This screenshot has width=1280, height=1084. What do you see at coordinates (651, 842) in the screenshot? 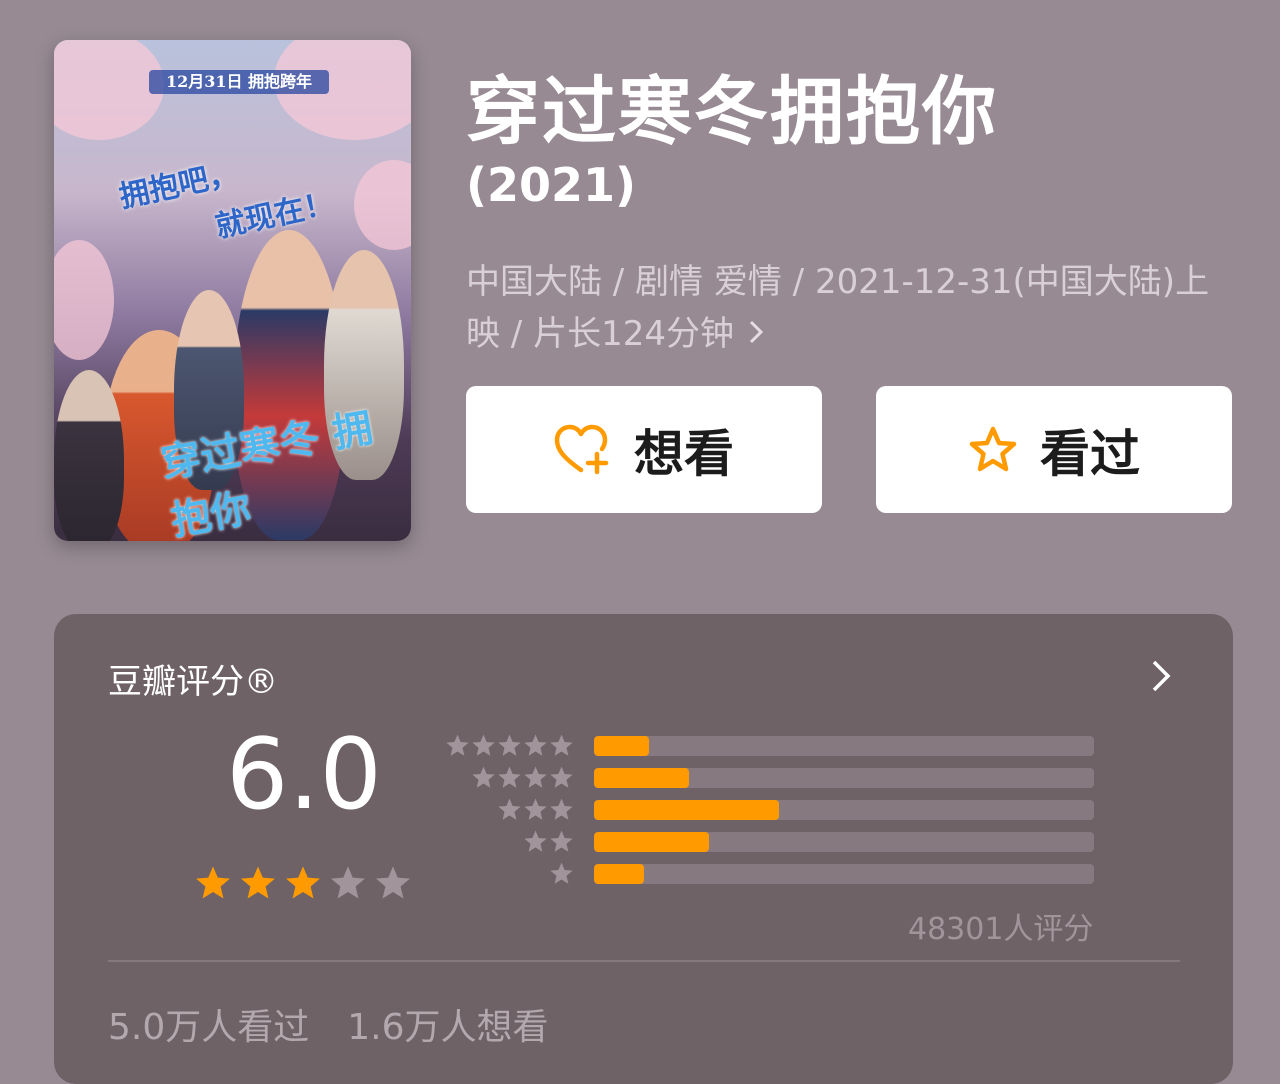
I see `distribution-bar-2-star` at bounding box center [651, 842].